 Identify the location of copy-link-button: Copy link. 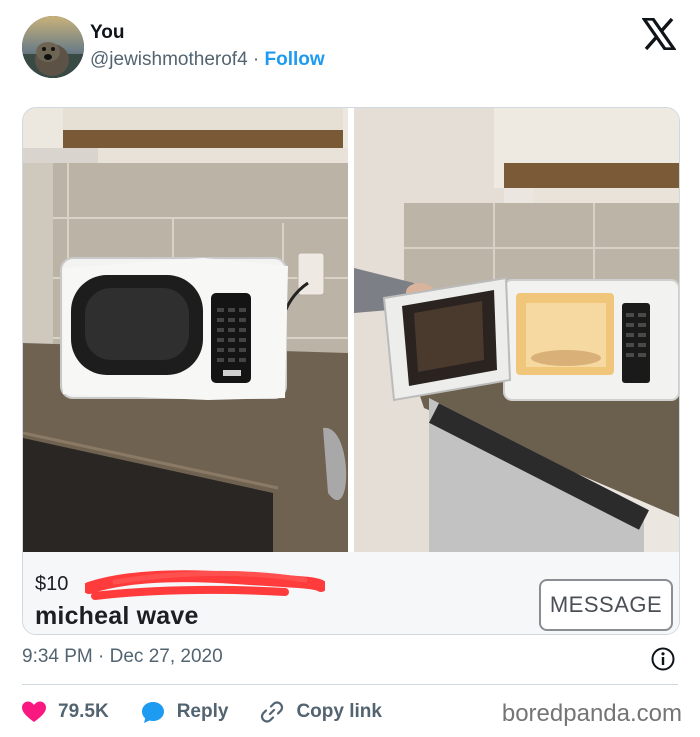
(321, 712).